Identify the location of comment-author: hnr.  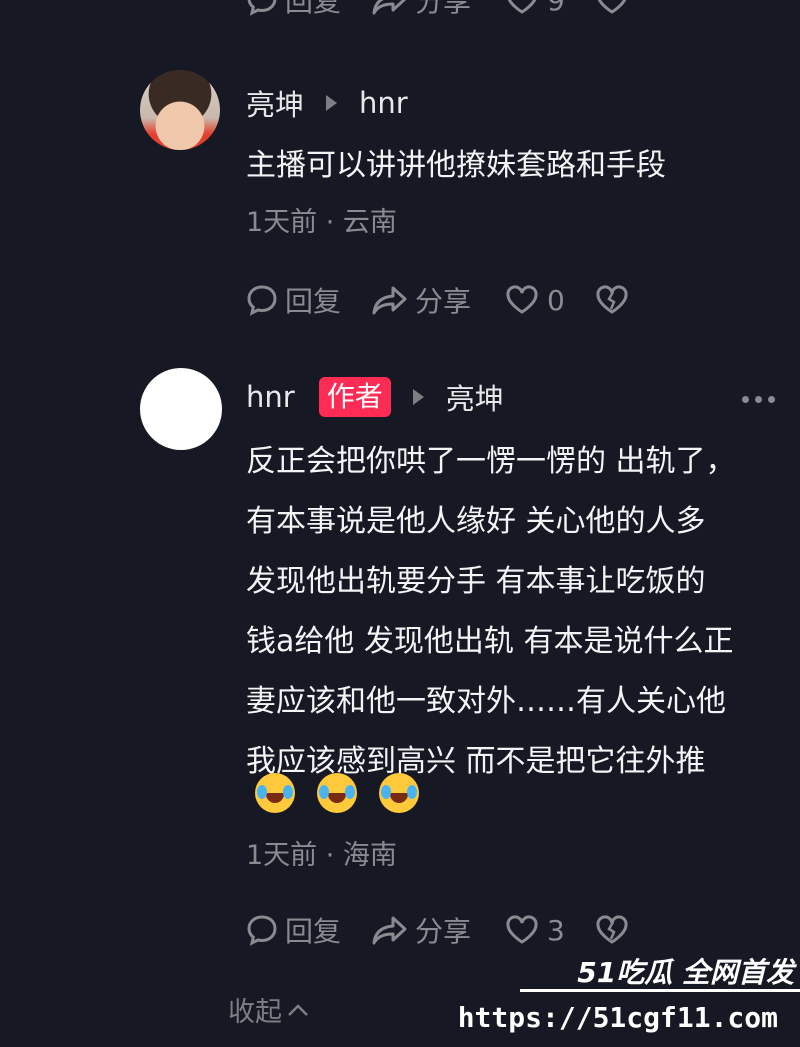
(270, 397).